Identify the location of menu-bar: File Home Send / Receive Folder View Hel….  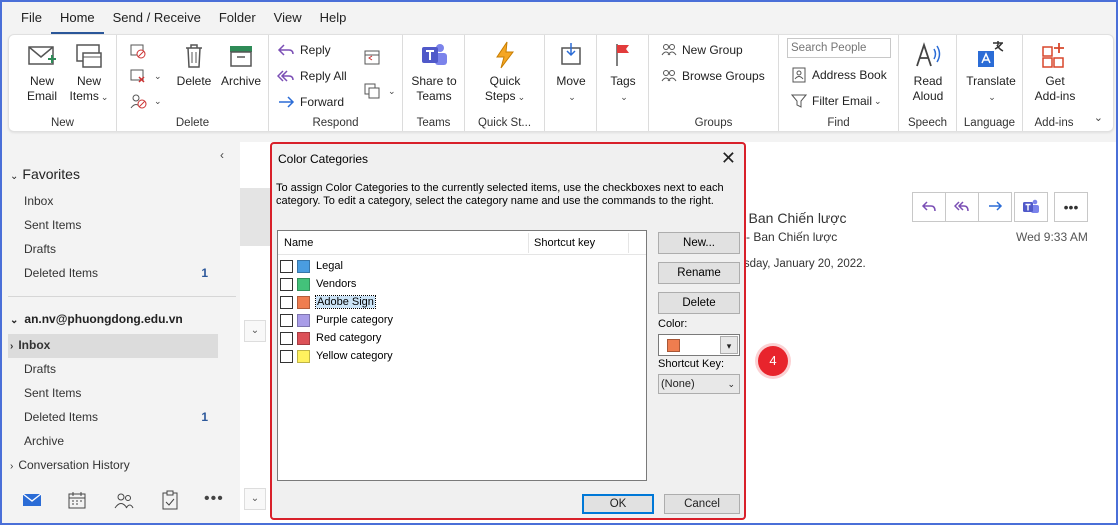
(559, 18).